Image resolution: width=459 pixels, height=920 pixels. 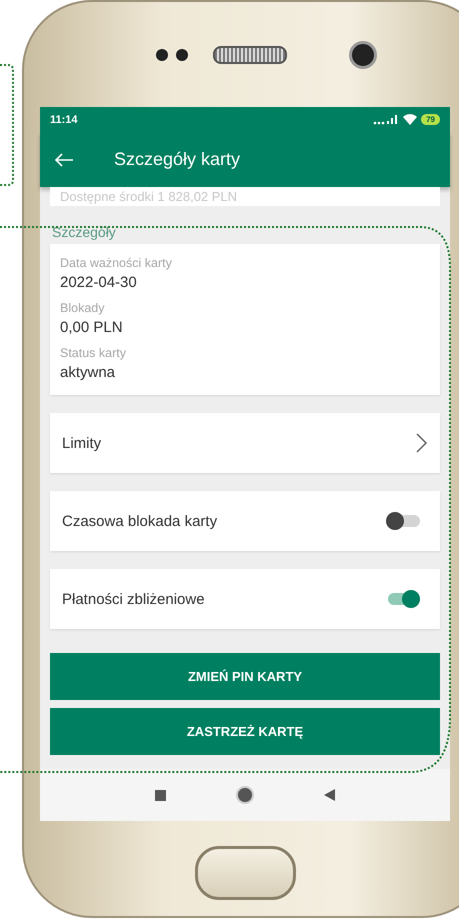 I want to click on home-circle-icon, so click(x=245, y=795).